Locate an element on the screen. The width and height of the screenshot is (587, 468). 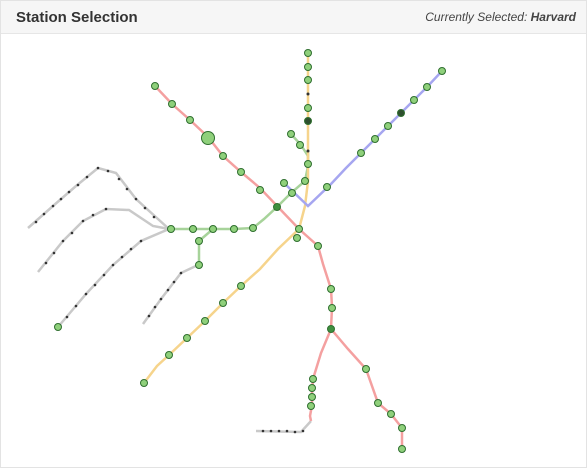
panel-title: Station Selection is located at coordinates (77, 17).